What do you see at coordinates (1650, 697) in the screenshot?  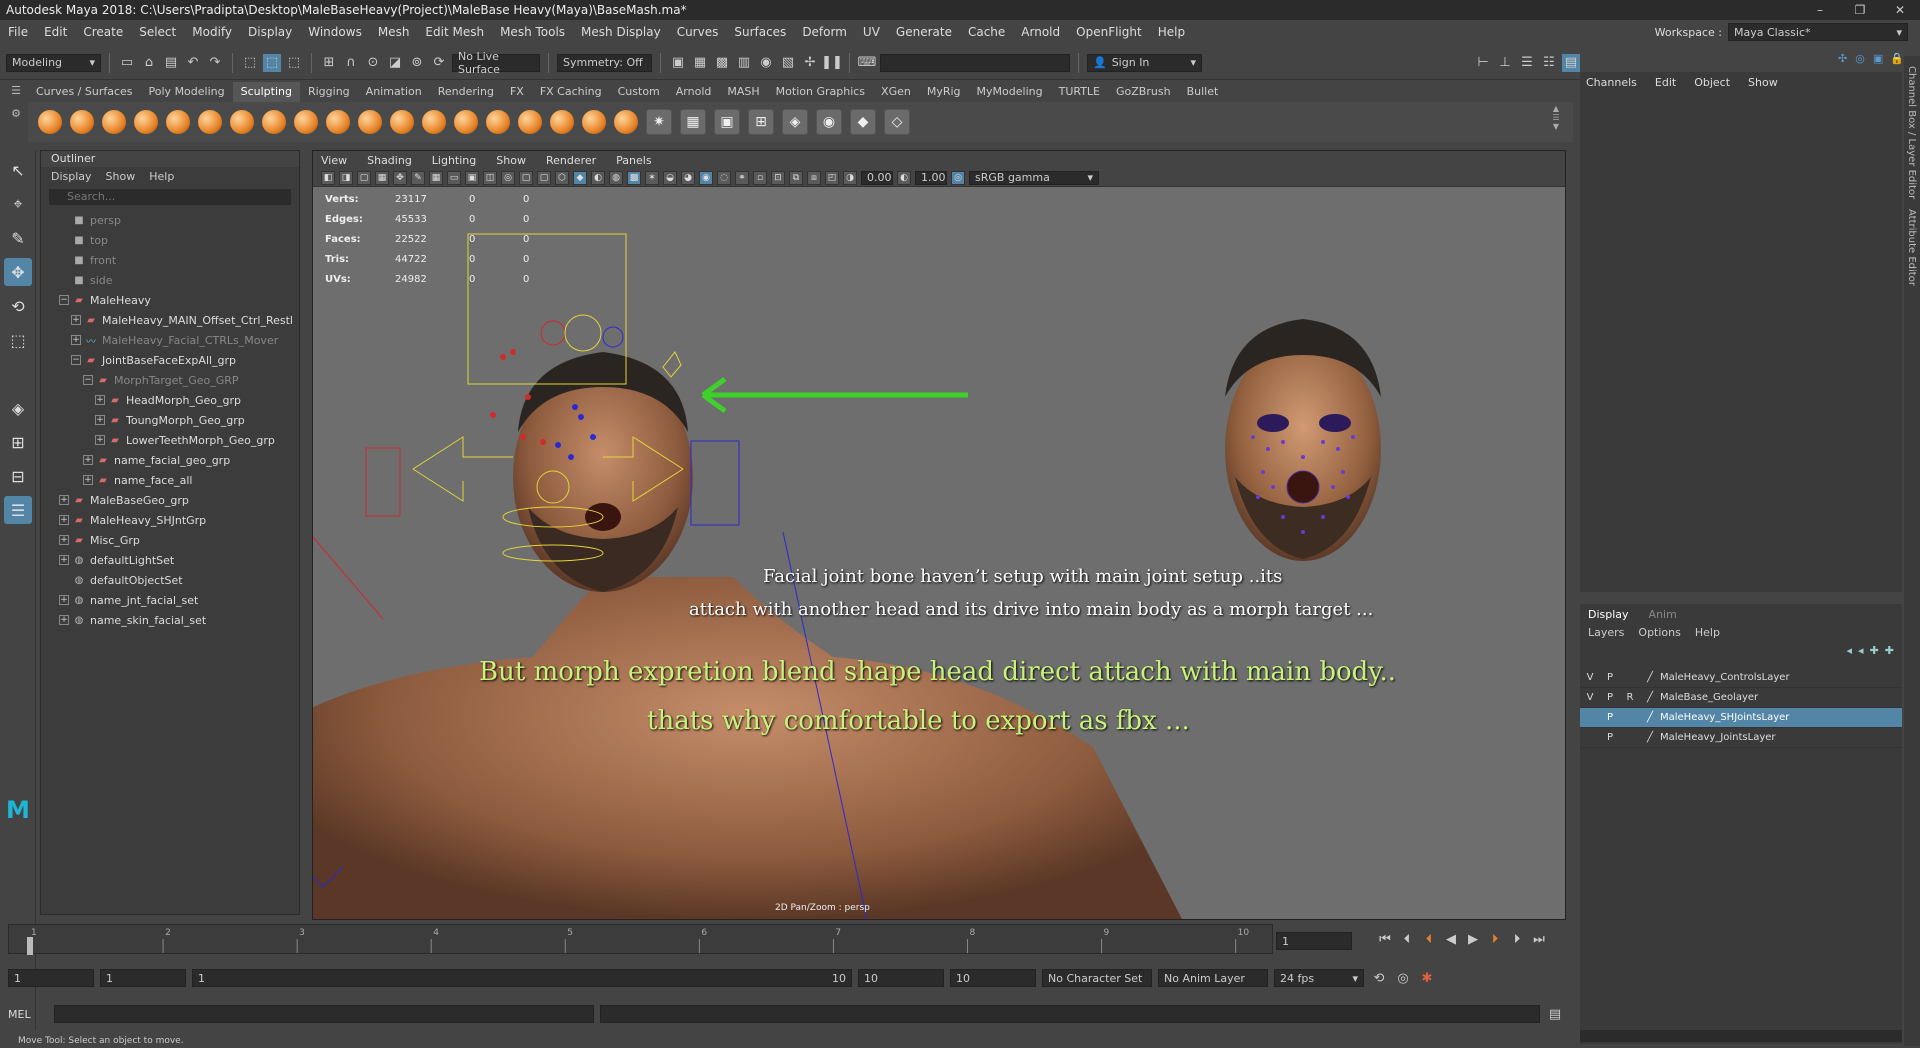 I see `layer-color-icon: ╱` at bounding box center [1650, 697].